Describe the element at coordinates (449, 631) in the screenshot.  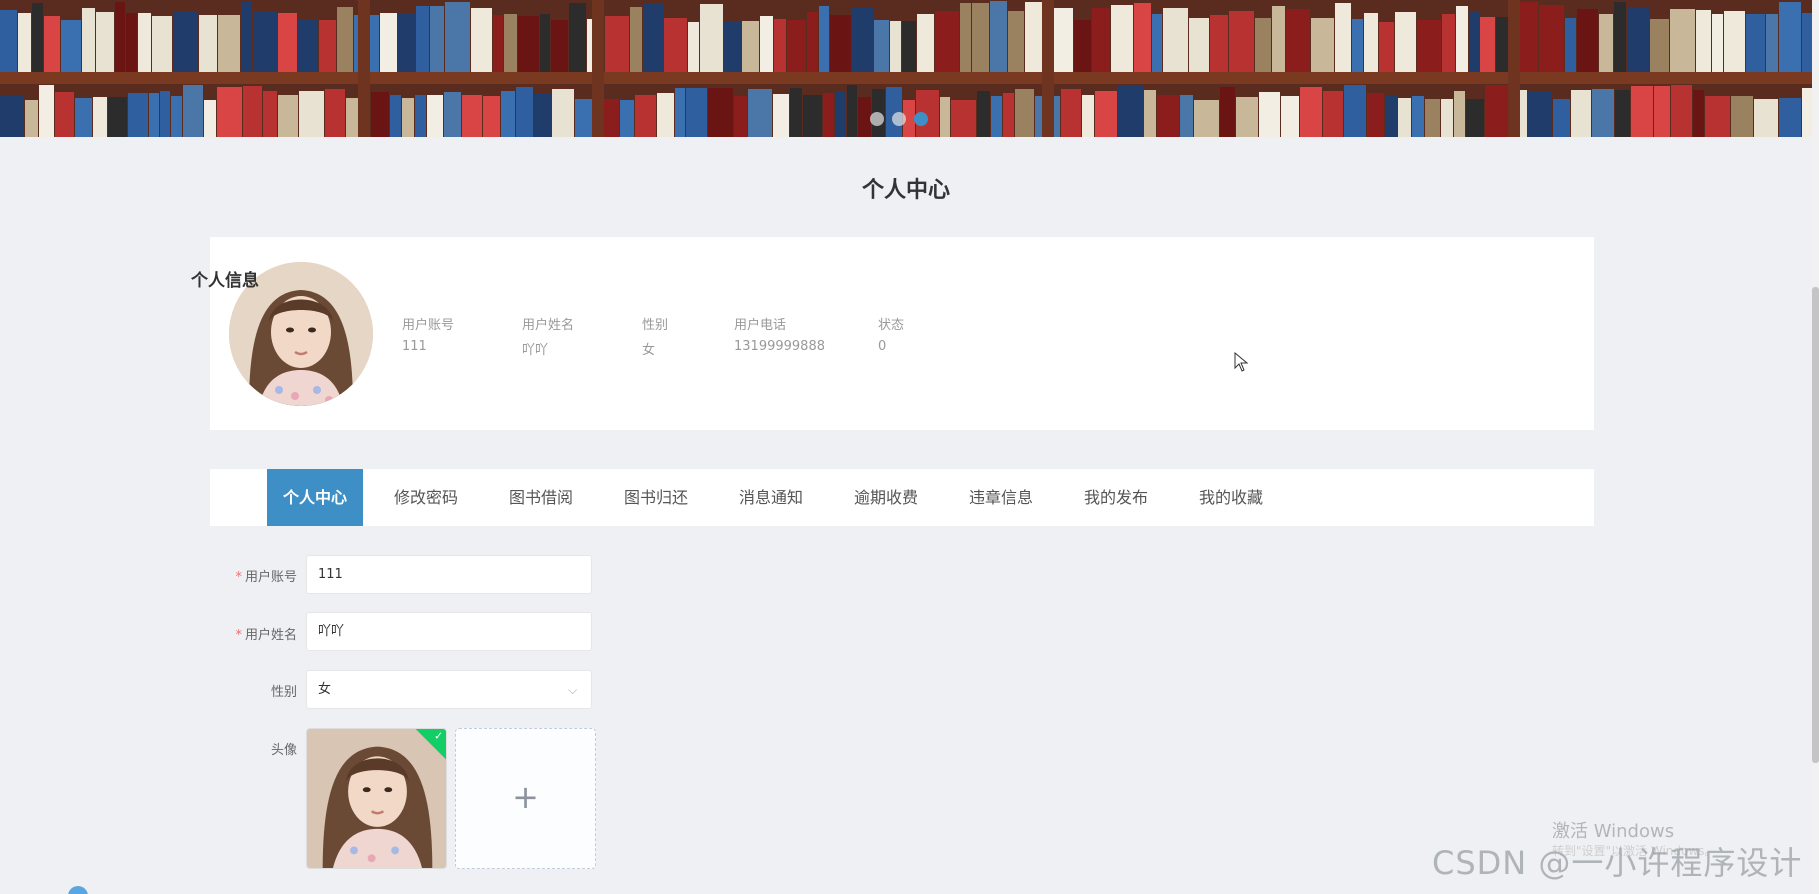
I see `name-input: 吖吖` at that location.